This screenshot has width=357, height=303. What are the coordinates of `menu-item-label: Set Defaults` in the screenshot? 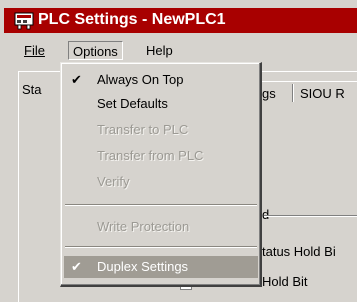 It's located at (132, 103).